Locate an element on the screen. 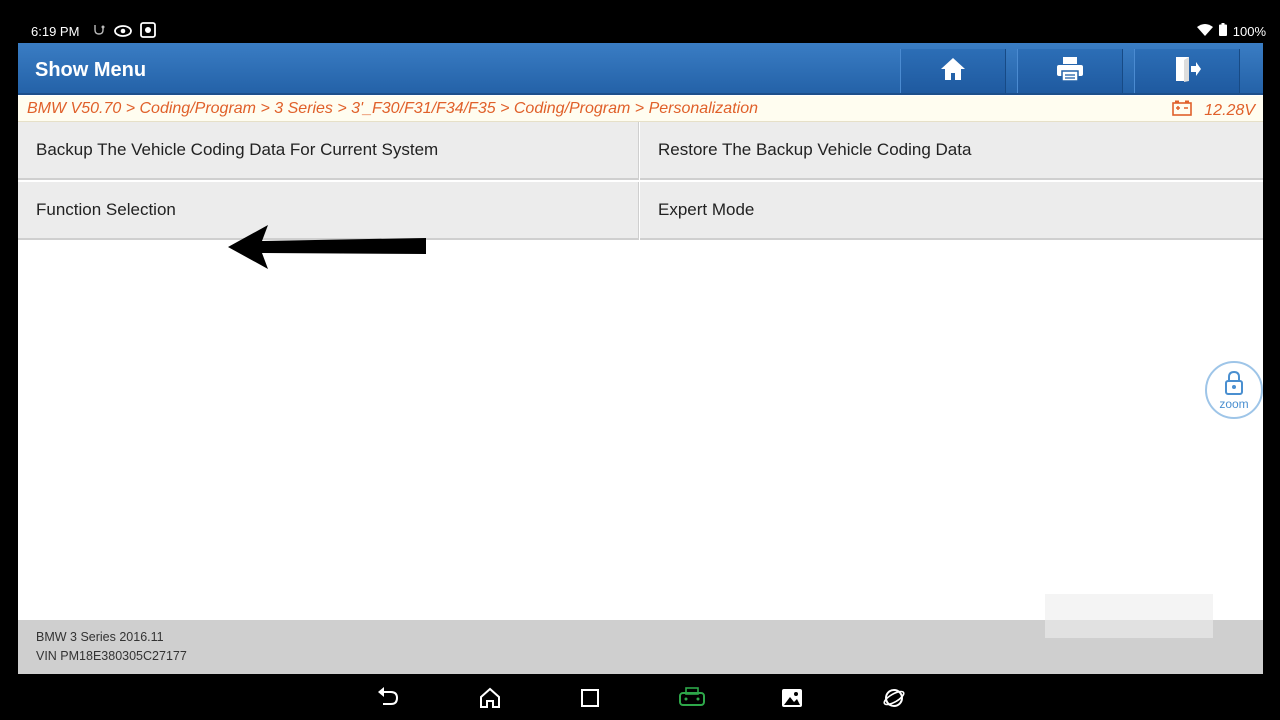 This screenshot has height=720, width=1280. battery-icon is located at coordinates (1222, 31).